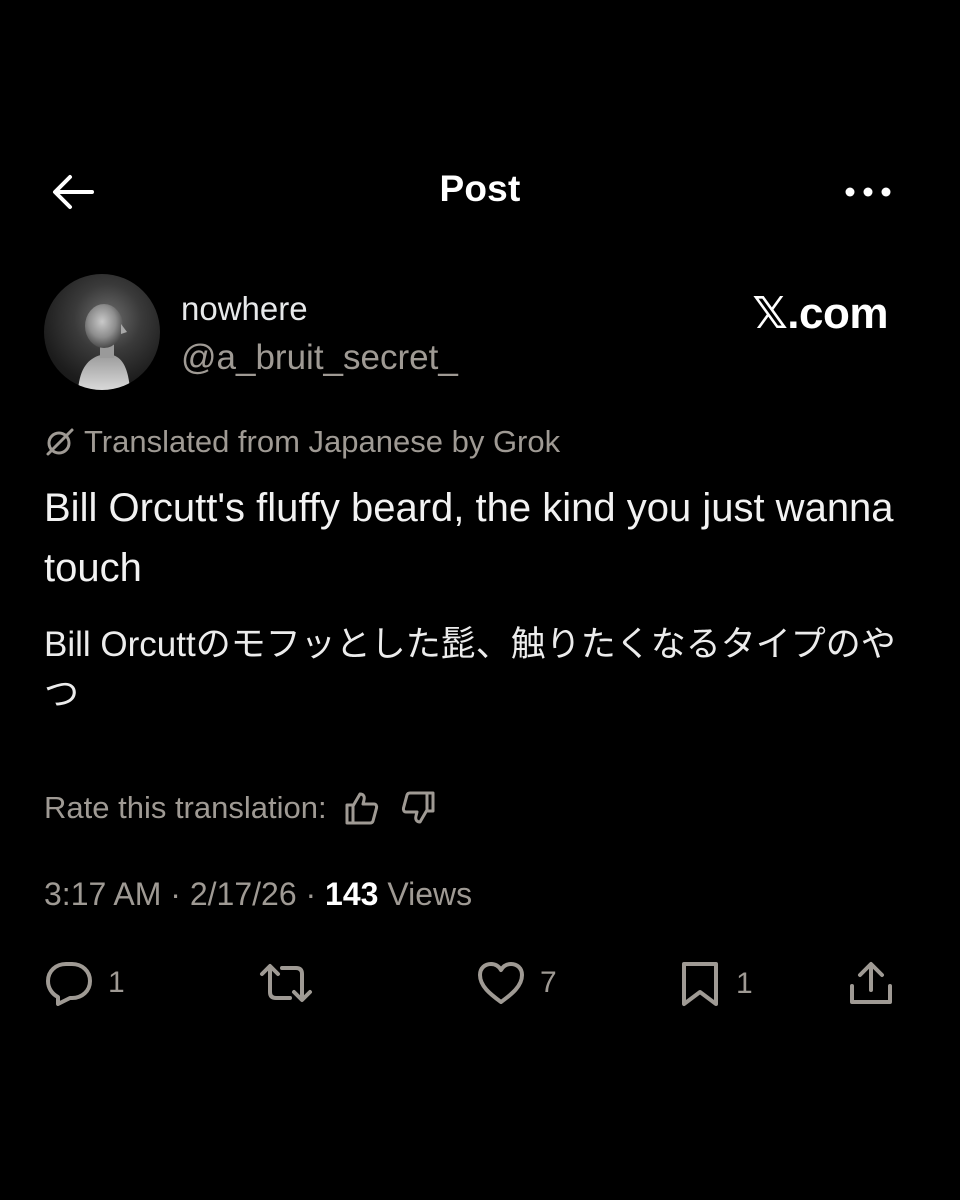  I want to click on bookmark-button: 1, so click(715, 984).